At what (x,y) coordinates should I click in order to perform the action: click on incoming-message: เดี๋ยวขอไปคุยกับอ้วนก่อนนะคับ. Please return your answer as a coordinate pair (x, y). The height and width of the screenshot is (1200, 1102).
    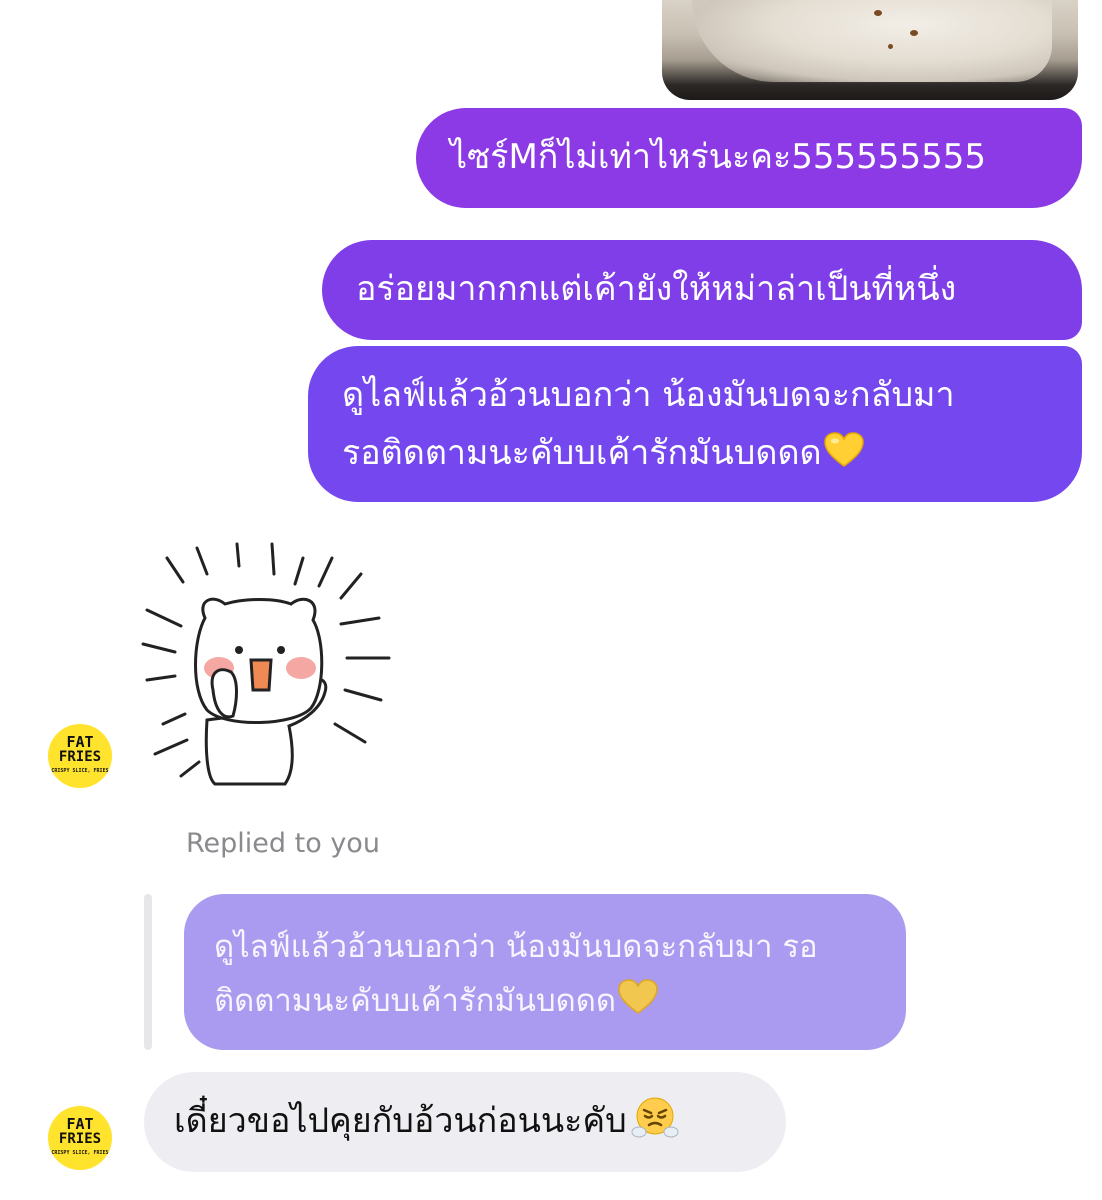
    Looking at the image, I should click on (465, 1122).